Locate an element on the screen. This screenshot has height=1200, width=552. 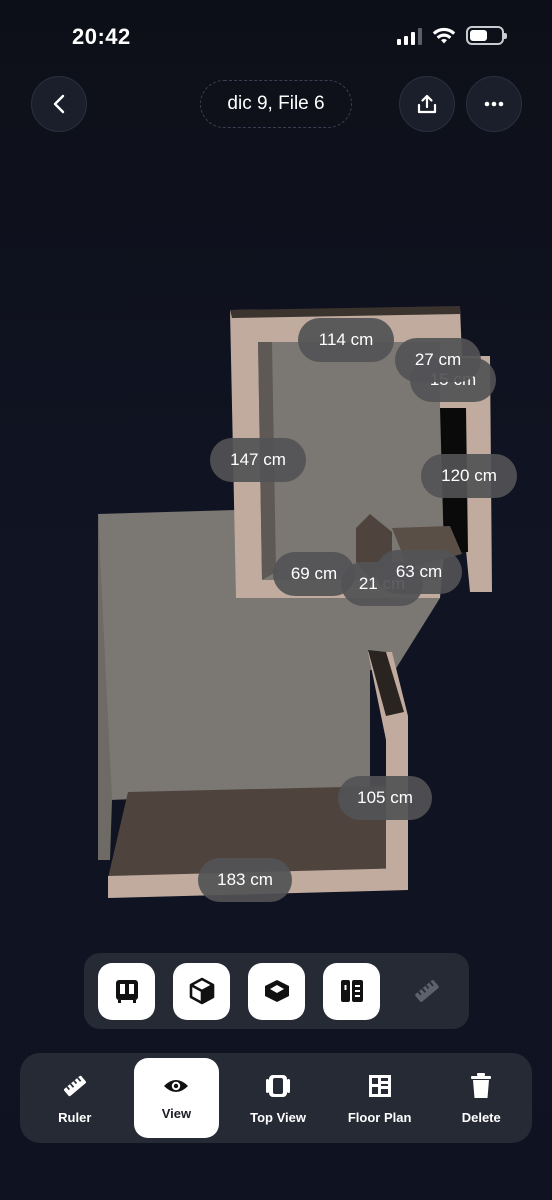
add-object-button is located at coordinates (276, 991).